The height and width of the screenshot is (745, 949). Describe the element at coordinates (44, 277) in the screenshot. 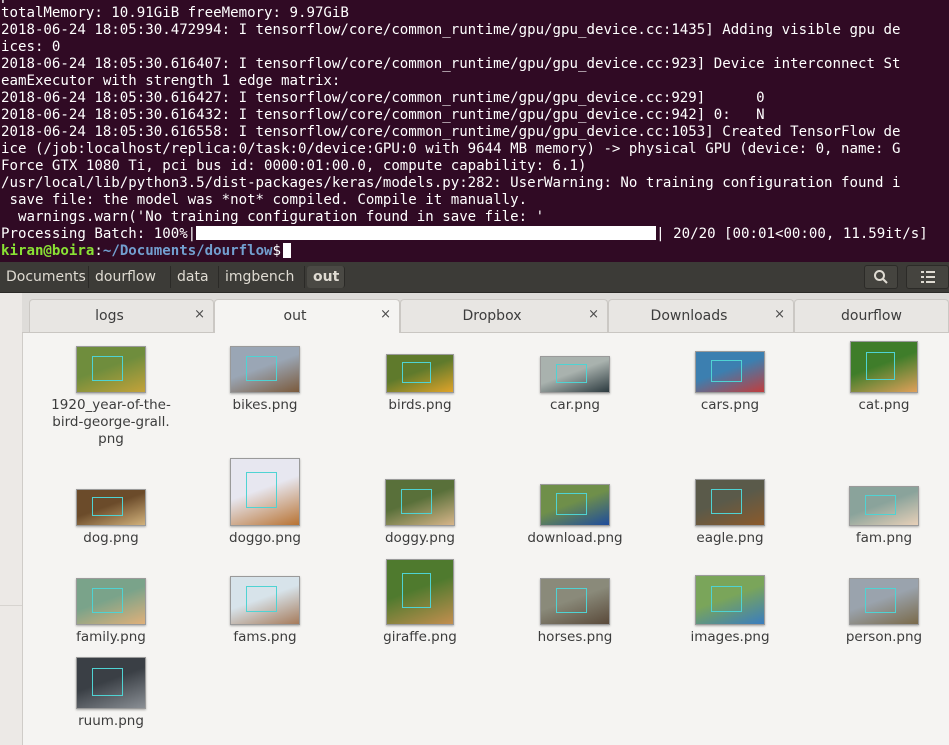

I see `breadcrumb-documents: Documents` at that location.